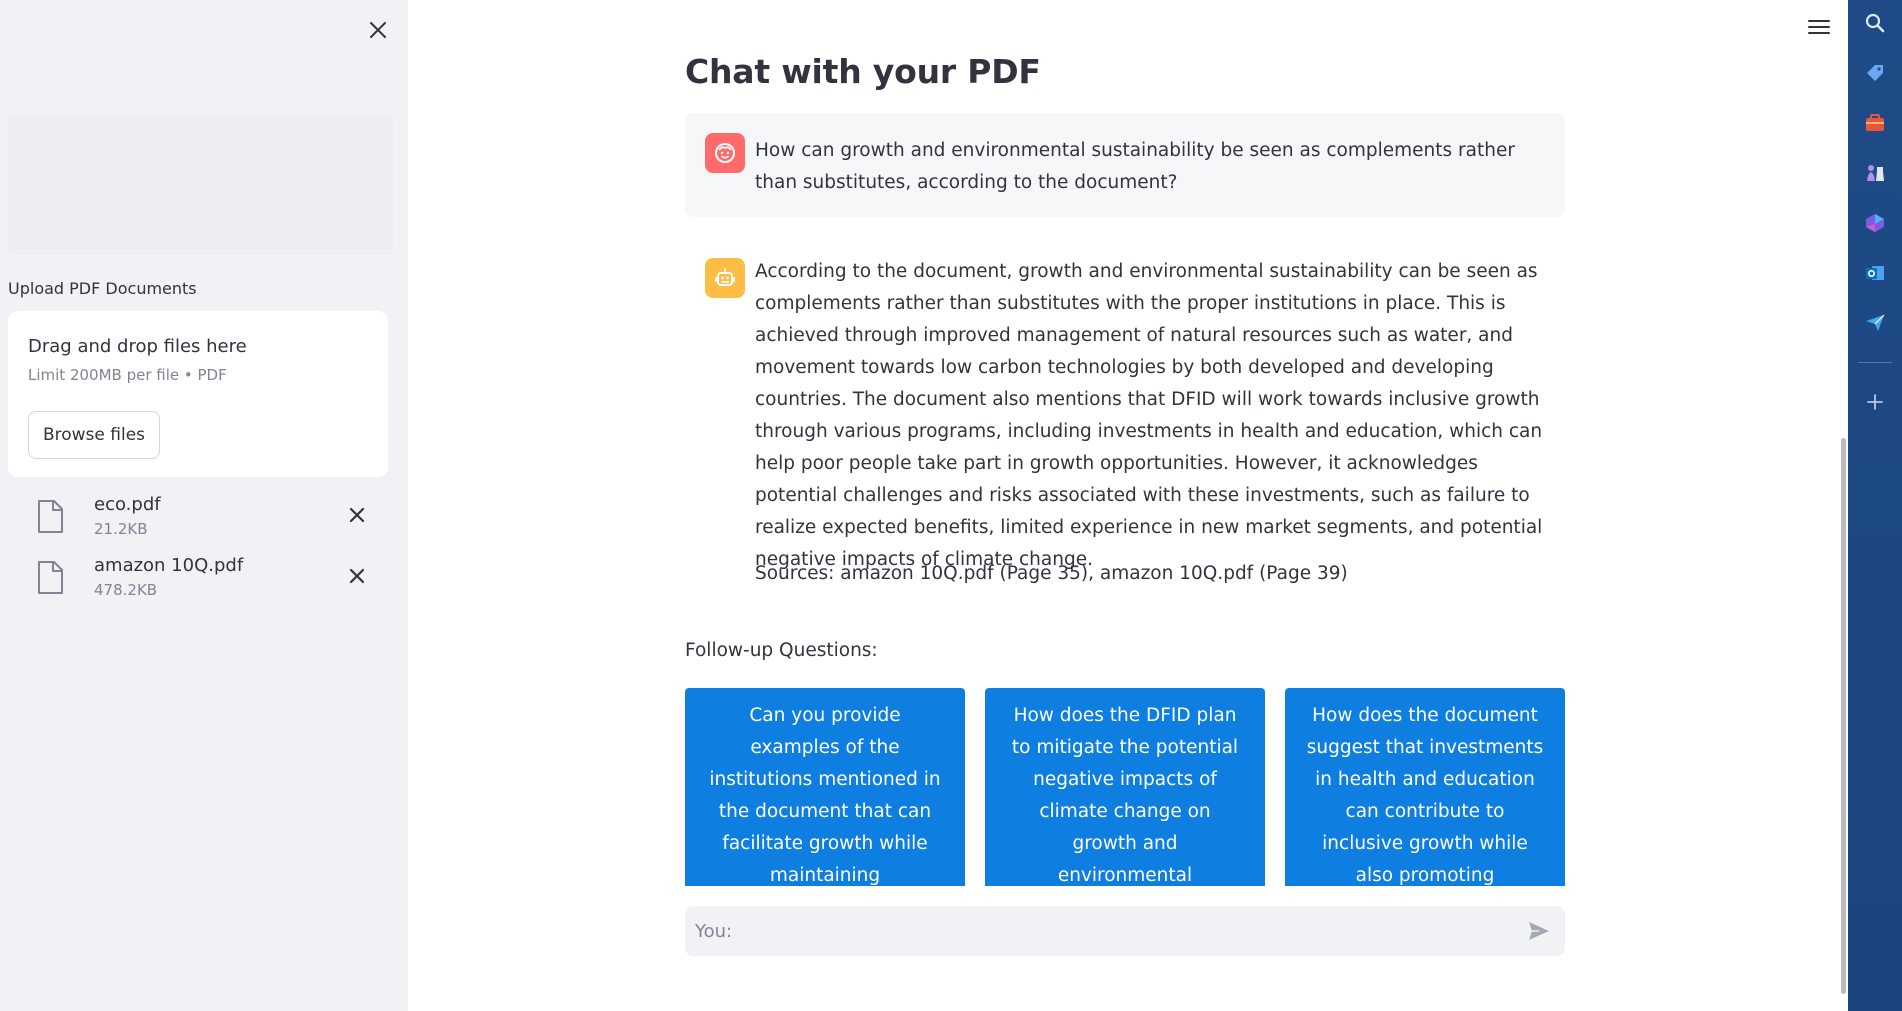  I want to click on outlook-icon, so click(1875, 273).